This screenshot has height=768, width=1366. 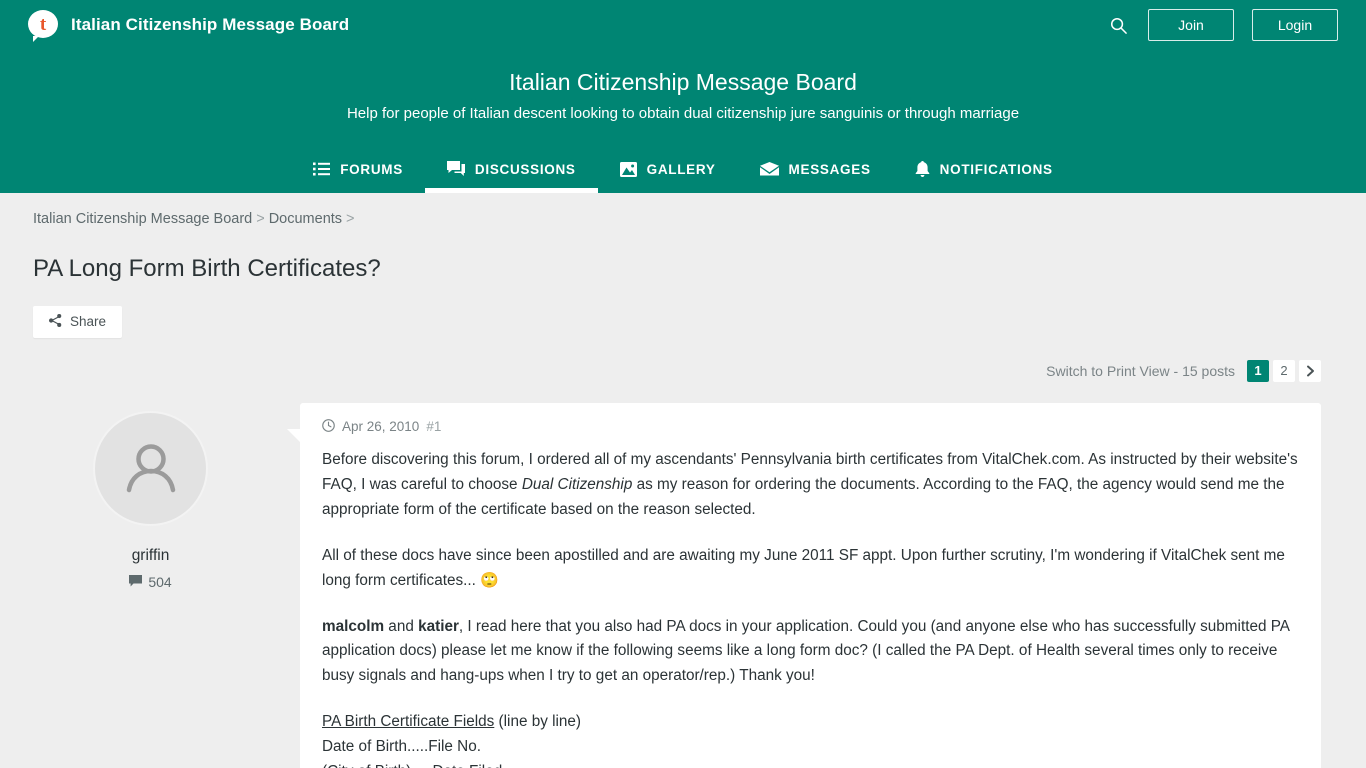 What do you see at coordinates (88, 322) in the screenshot?
I see `share-label: Share` at bounding box center [88, 322].